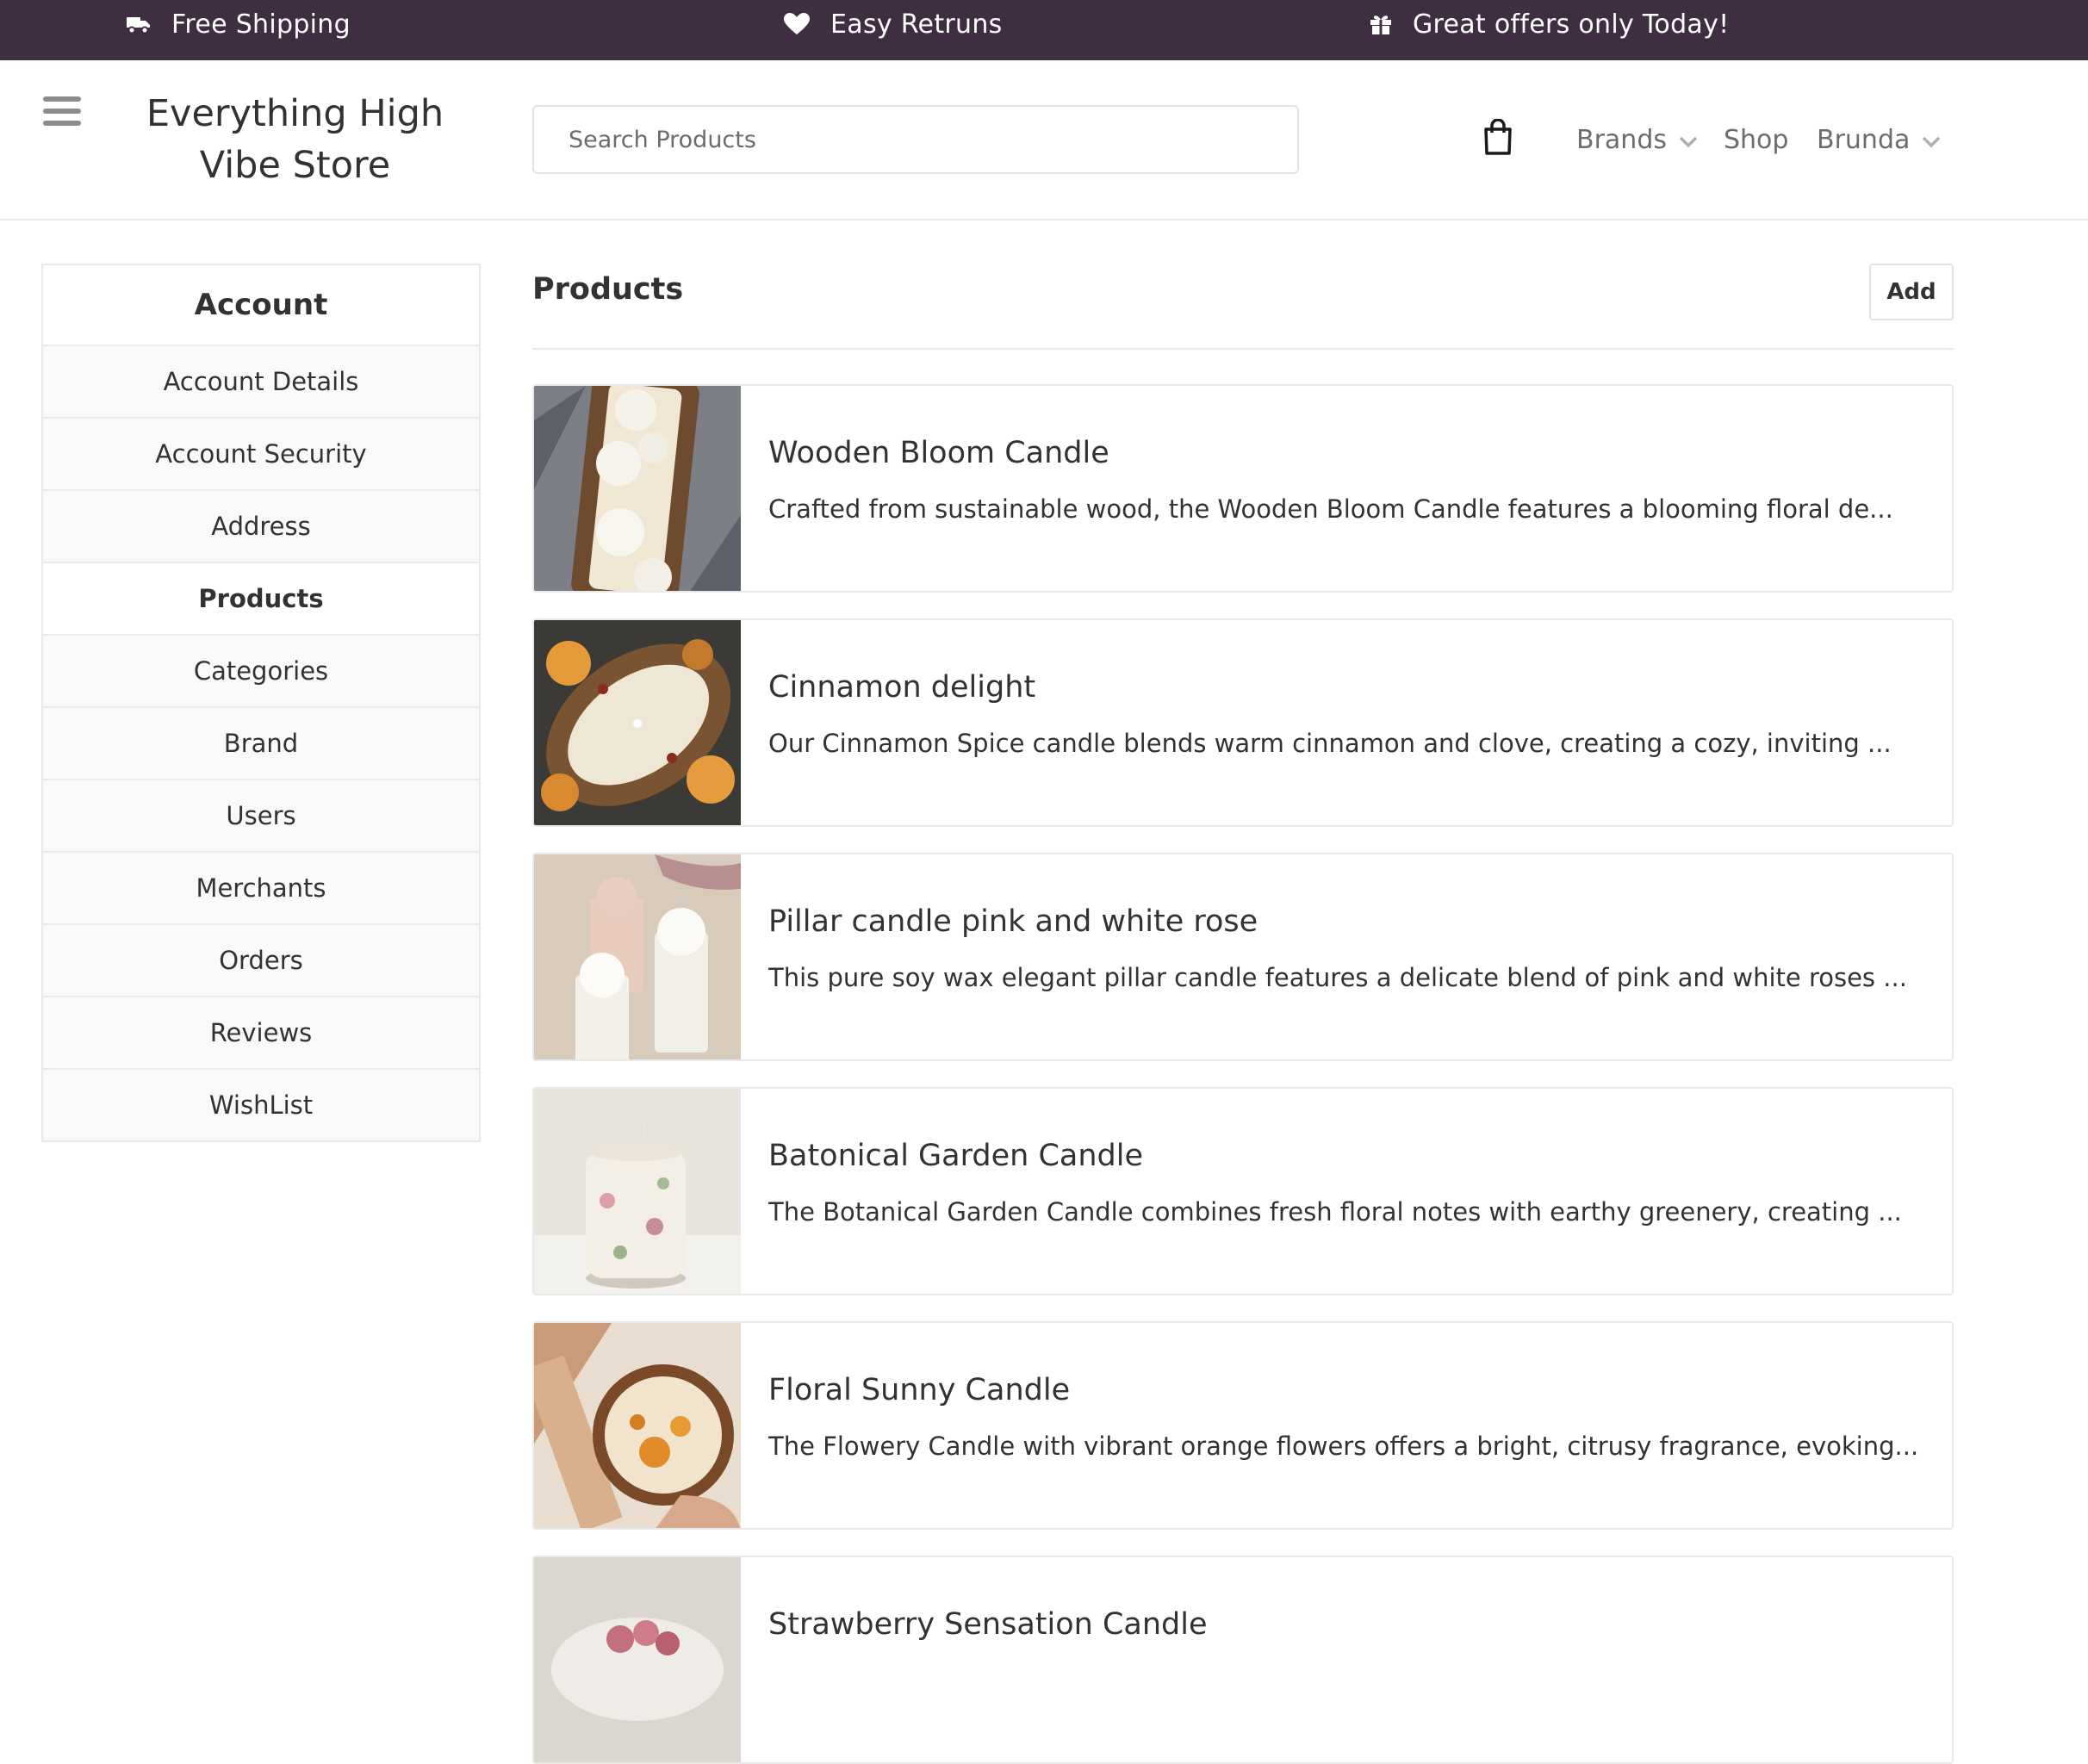 The height and width of the screenshot is (1764, 2088). I want to click on product-name: Strawberry Sensation Candle, so click(988, 1624).